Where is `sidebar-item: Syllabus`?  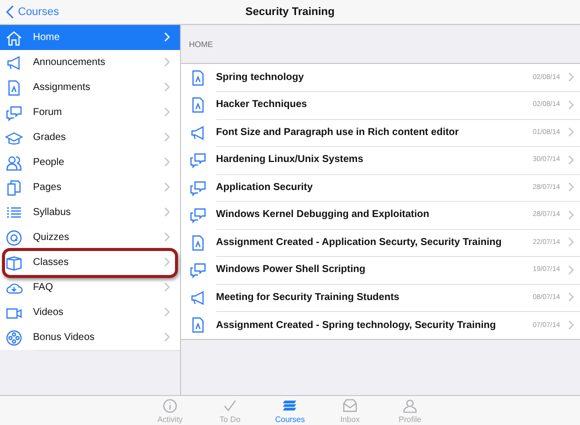
sidebar-item: Syllabus is located at coordinates (90, 212).